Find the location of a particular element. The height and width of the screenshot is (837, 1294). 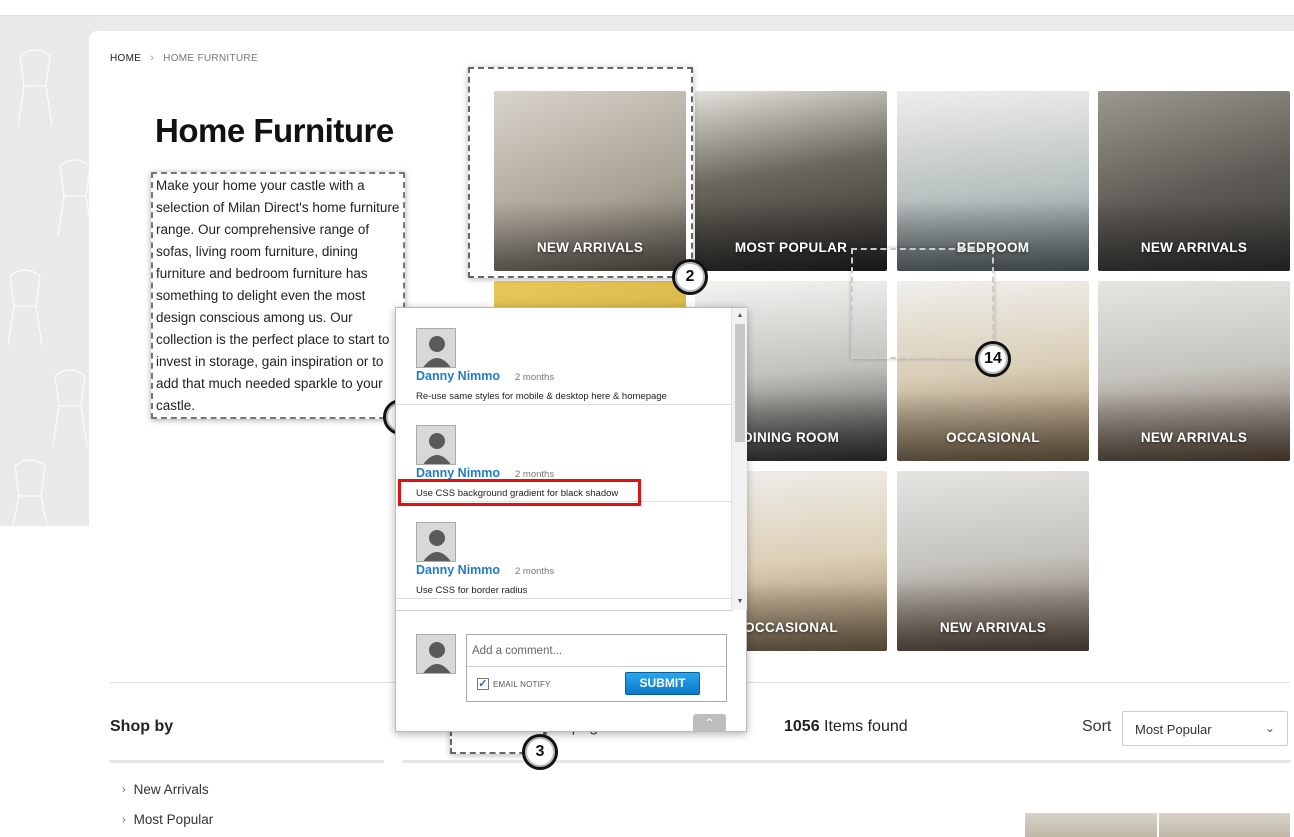

product-thumbnails is located at coordinates (1157, 825).